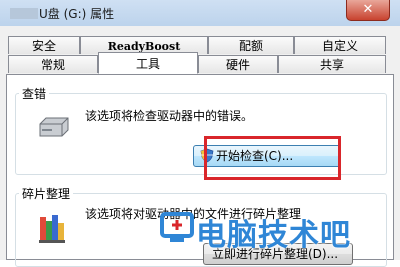 The image size is (400, 267). I want to click on window-title: U盘 (G:) 属性, so click(62, 13).